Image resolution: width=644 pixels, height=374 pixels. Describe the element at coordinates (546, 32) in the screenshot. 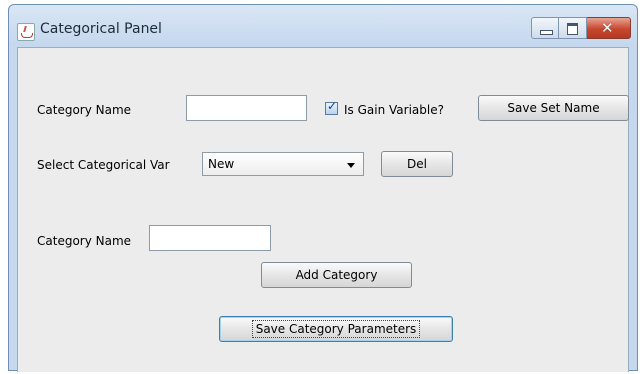

I see `minimize-icon` at that location.